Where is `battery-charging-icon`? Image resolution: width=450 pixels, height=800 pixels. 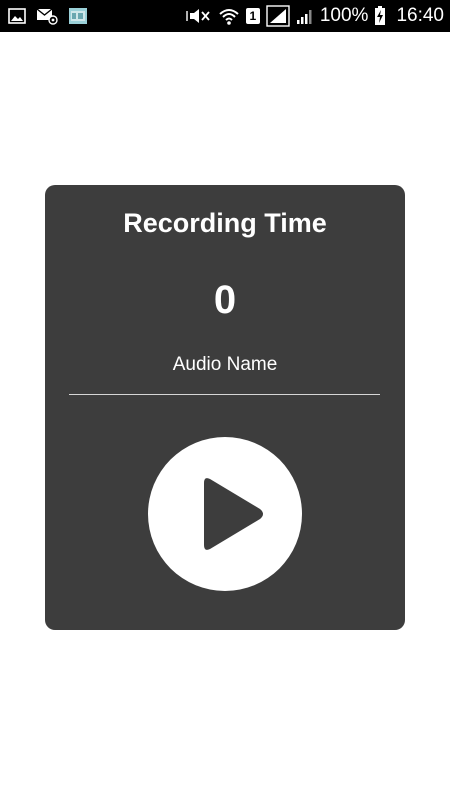 battery-charging-icon is located at coordinates (380, 16).